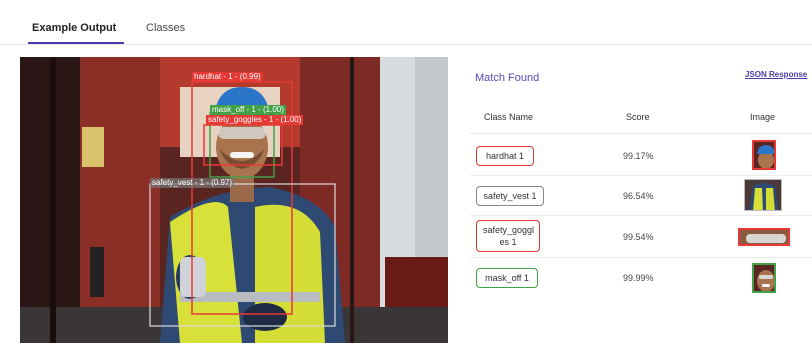 The image size is (812, 349). I want to click on table-row: hardhat 1 99.17%, so click(641, 155).